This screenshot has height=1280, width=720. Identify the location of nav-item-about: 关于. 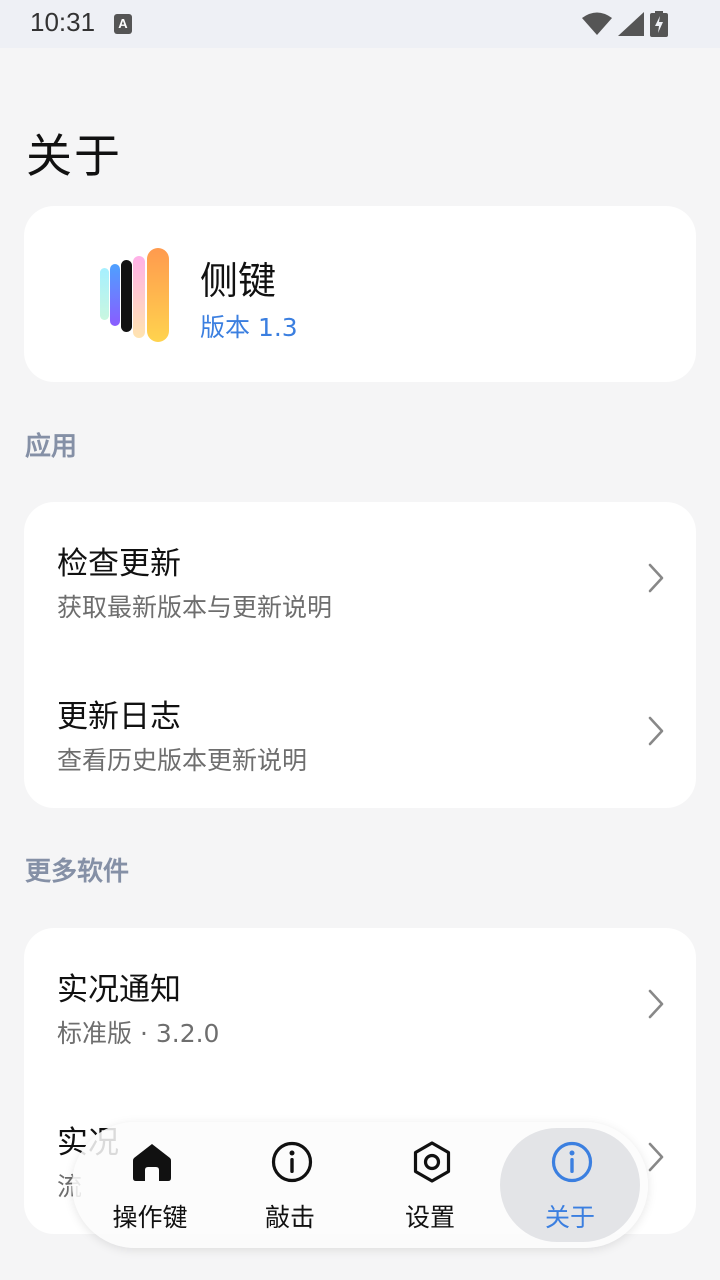
(570, 1185).